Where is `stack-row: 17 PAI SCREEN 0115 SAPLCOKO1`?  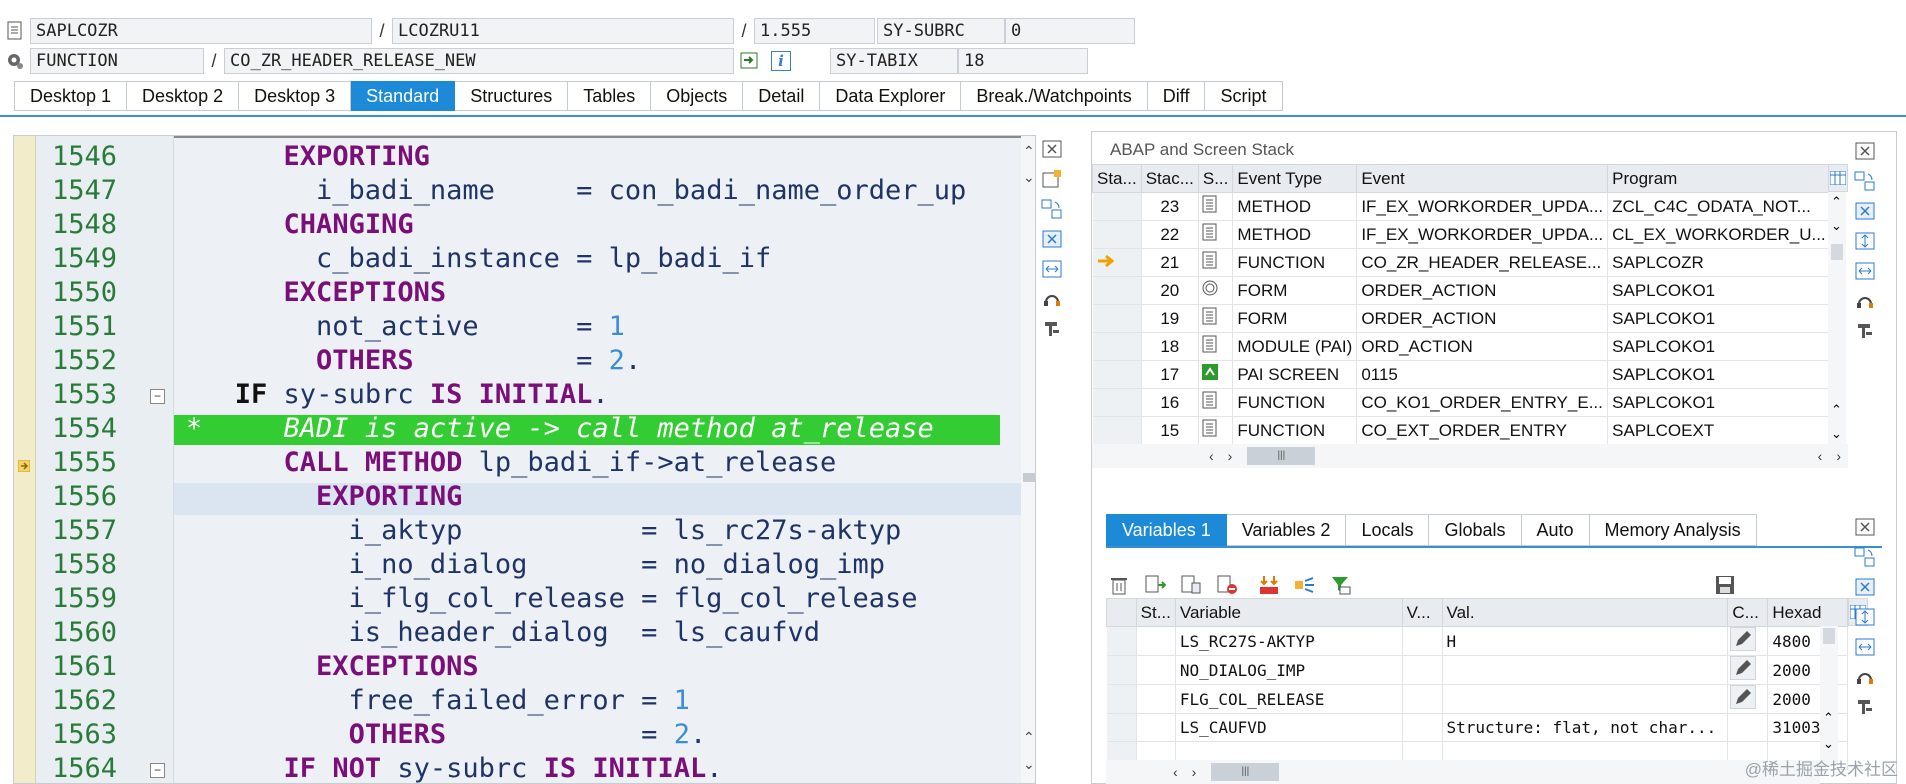
stack-row: 17 PAI SCREEN 0115 SAPLCOKO1 is located at coordinates (1461, 374).